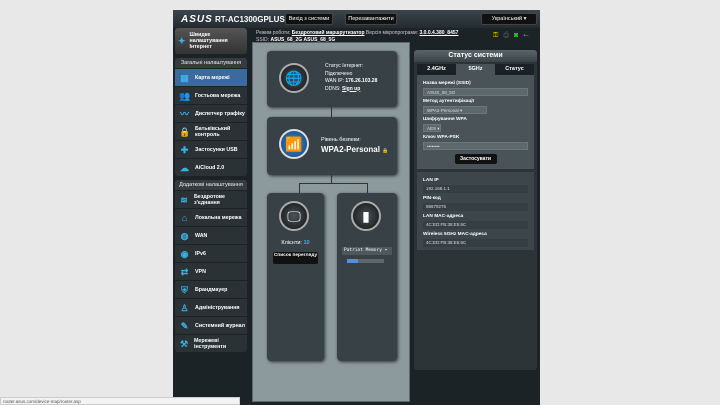 The image size is (720, 405). Describe the element at coordinates (294, 216) in the screenshot. I see `monitor-icon: 🖵` at that location.